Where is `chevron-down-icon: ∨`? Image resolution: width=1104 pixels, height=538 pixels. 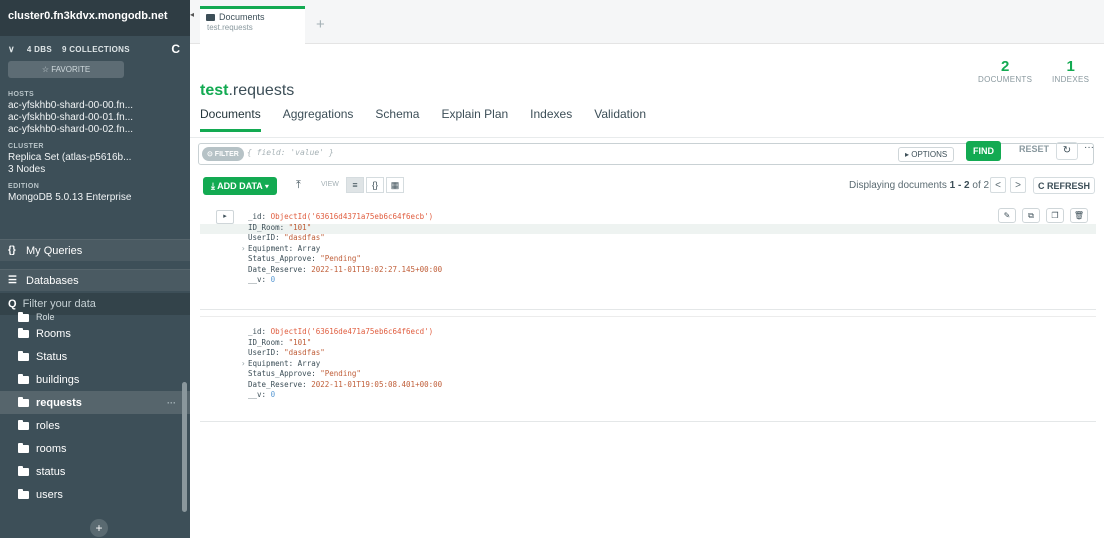 chevron-down-icon: ∨ is located at coordinates (11, 49).